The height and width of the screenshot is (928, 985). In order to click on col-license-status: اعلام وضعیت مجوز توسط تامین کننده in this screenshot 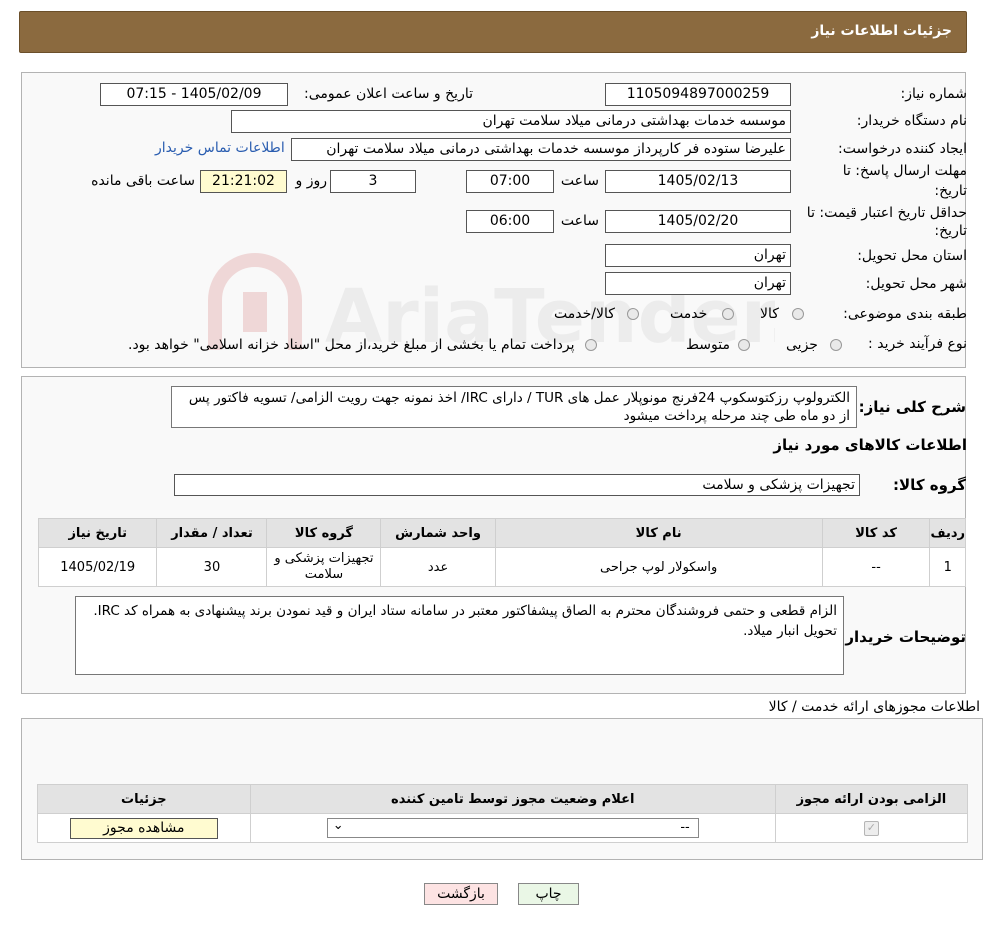, I will do `click(512, 799)`.